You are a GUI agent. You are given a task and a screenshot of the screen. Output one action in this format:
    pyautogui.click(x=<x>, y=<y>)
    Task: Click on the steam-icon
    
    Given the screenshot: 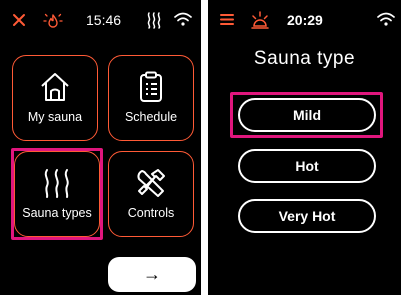 What is the action you would take?
    pyautogui.click(x=56, y=183)
    